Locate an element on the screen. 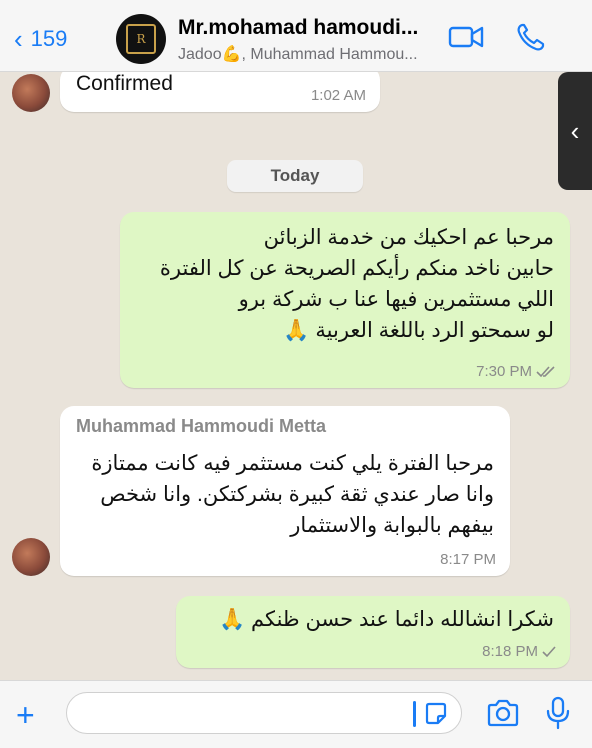 Image resolution: width=592 pixels, height=748 pixels. side-panel-handle: ‹ is located at coordinates (575, 131).